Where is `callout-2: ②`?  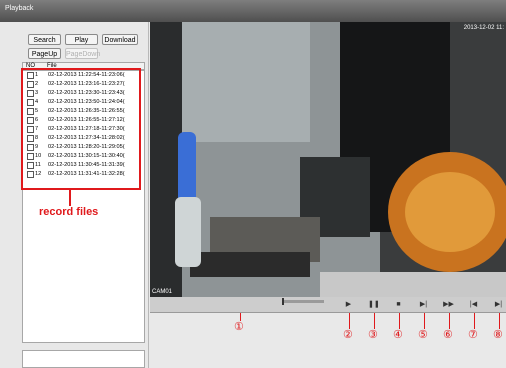
callout-2: ② is located at coordinates (348, 335).